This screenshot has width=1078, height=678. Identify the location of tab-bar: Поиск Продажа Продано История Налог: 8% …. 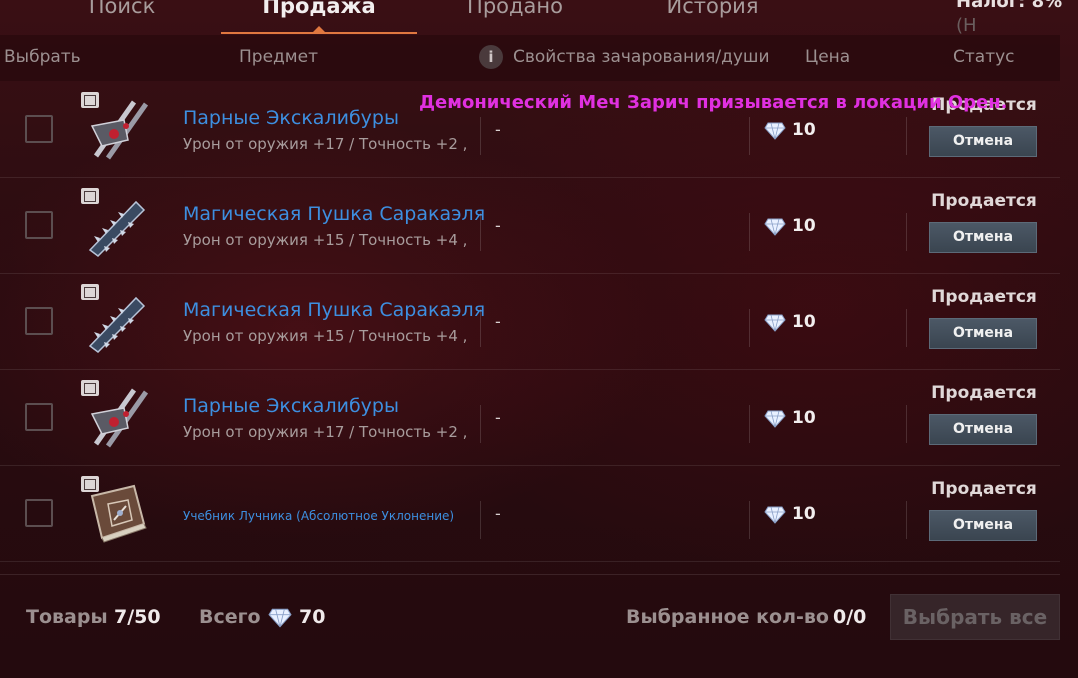
(539, 18).